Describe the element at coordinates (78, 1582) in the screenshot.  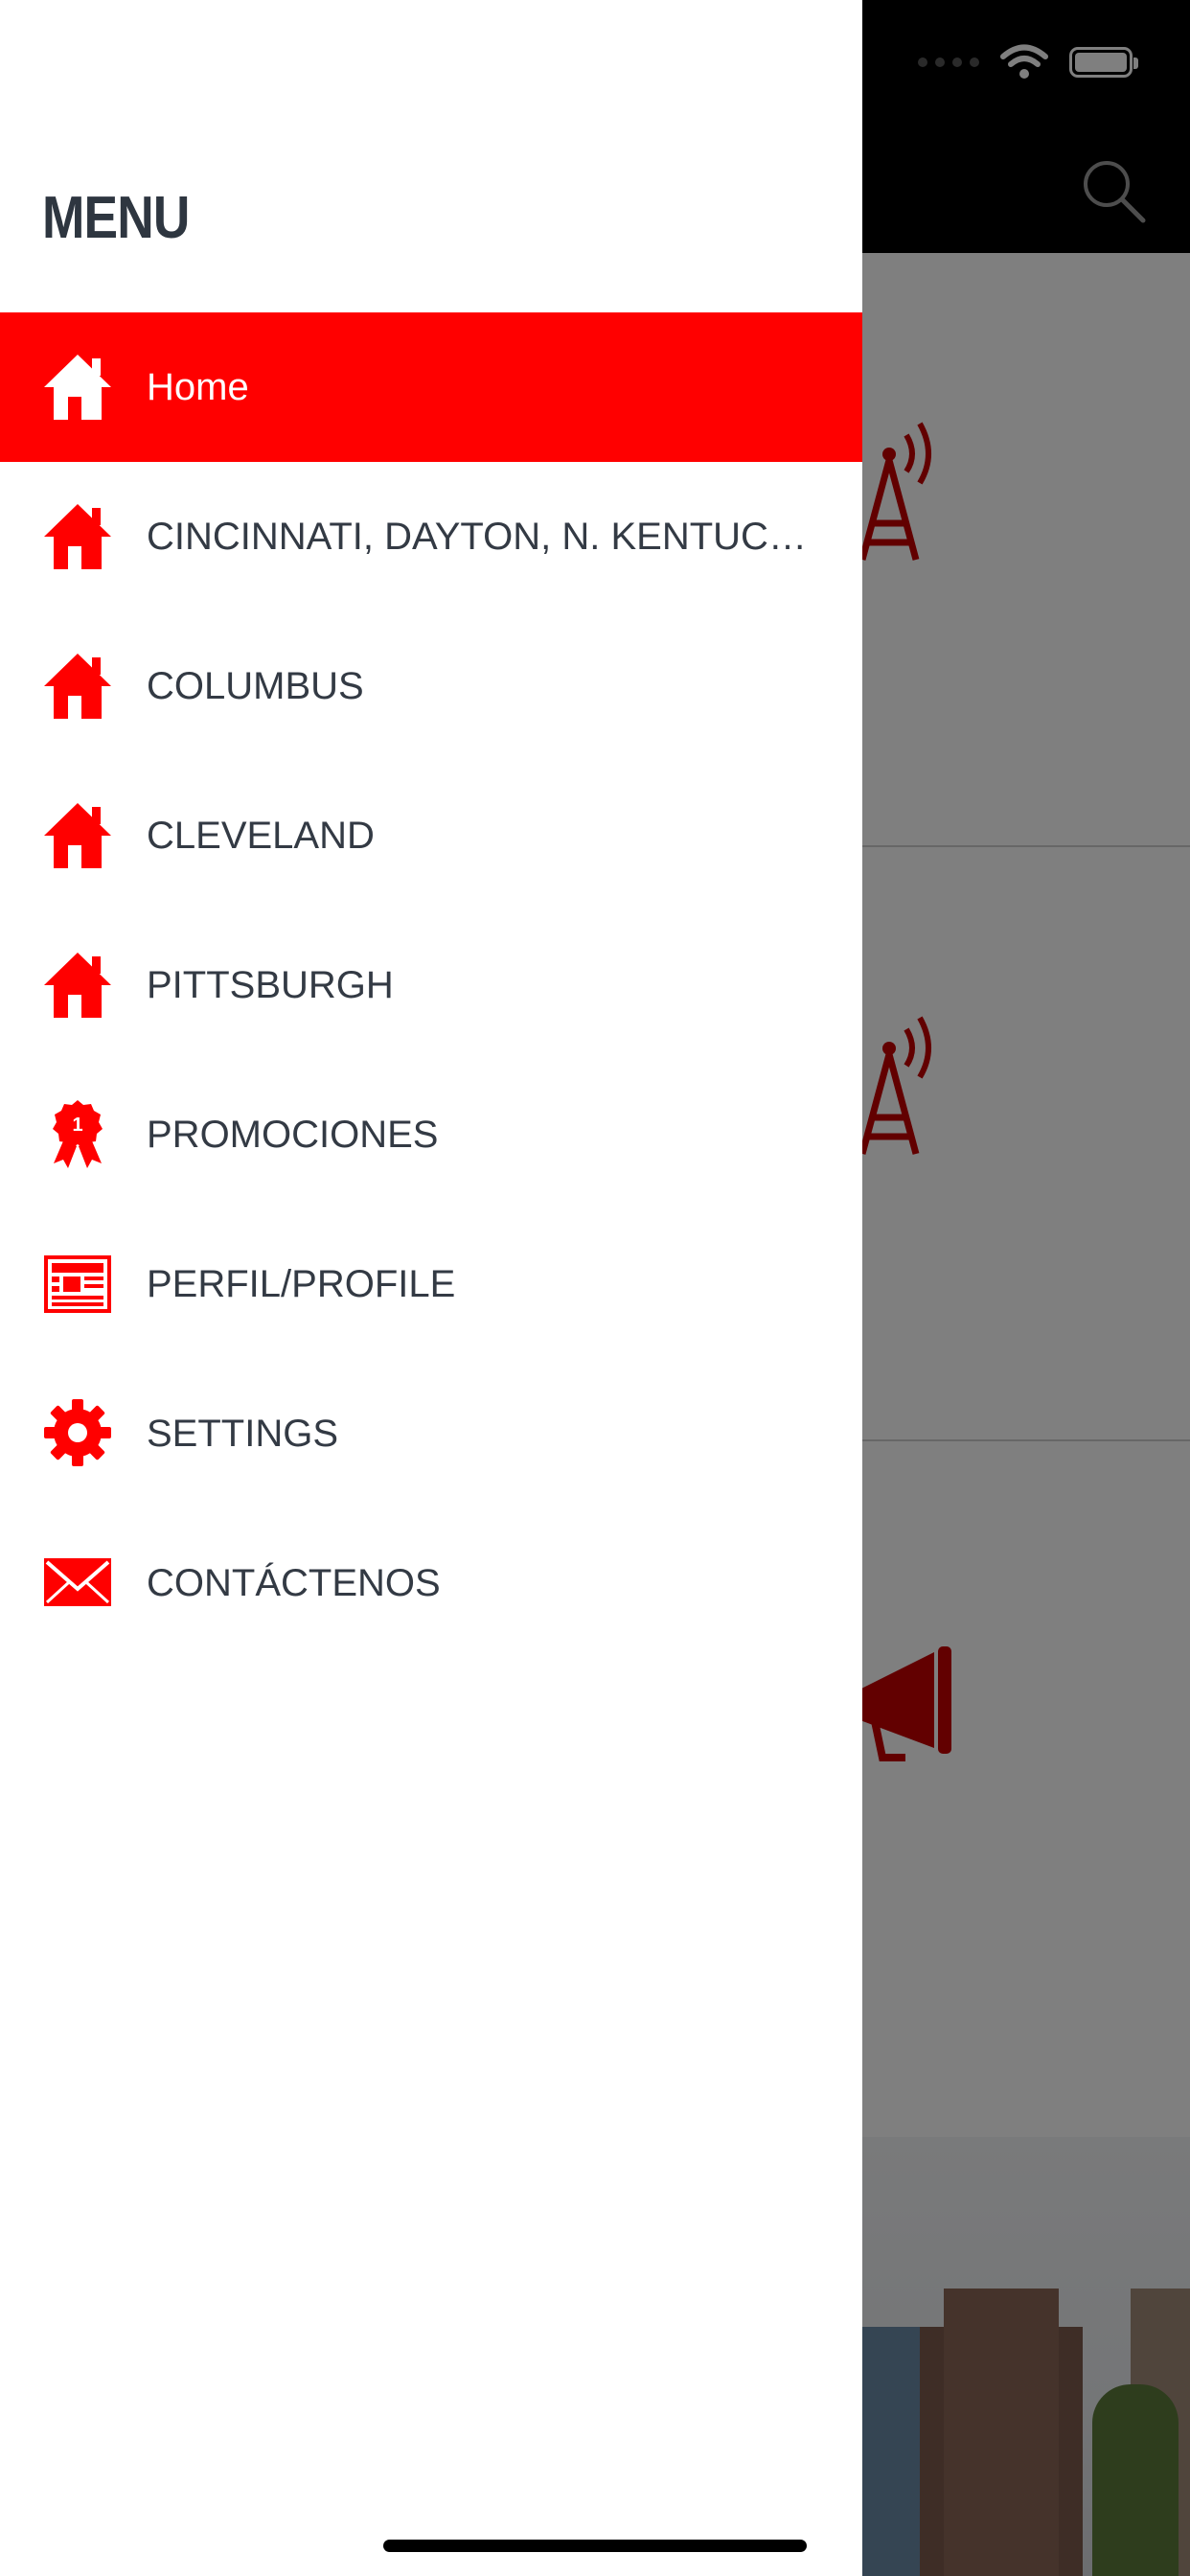
I see `envelope-icon` at that location.